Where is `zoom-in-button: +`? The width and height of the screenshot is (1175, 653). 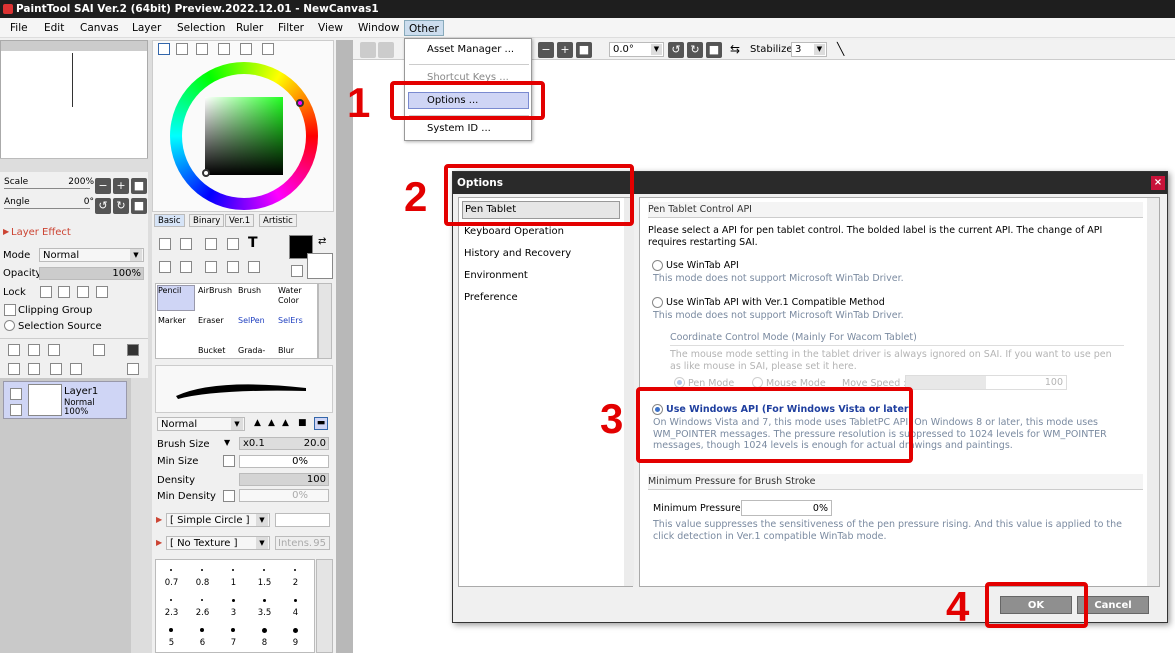 zoom-in-button: + is located at coordinates (565, 50).